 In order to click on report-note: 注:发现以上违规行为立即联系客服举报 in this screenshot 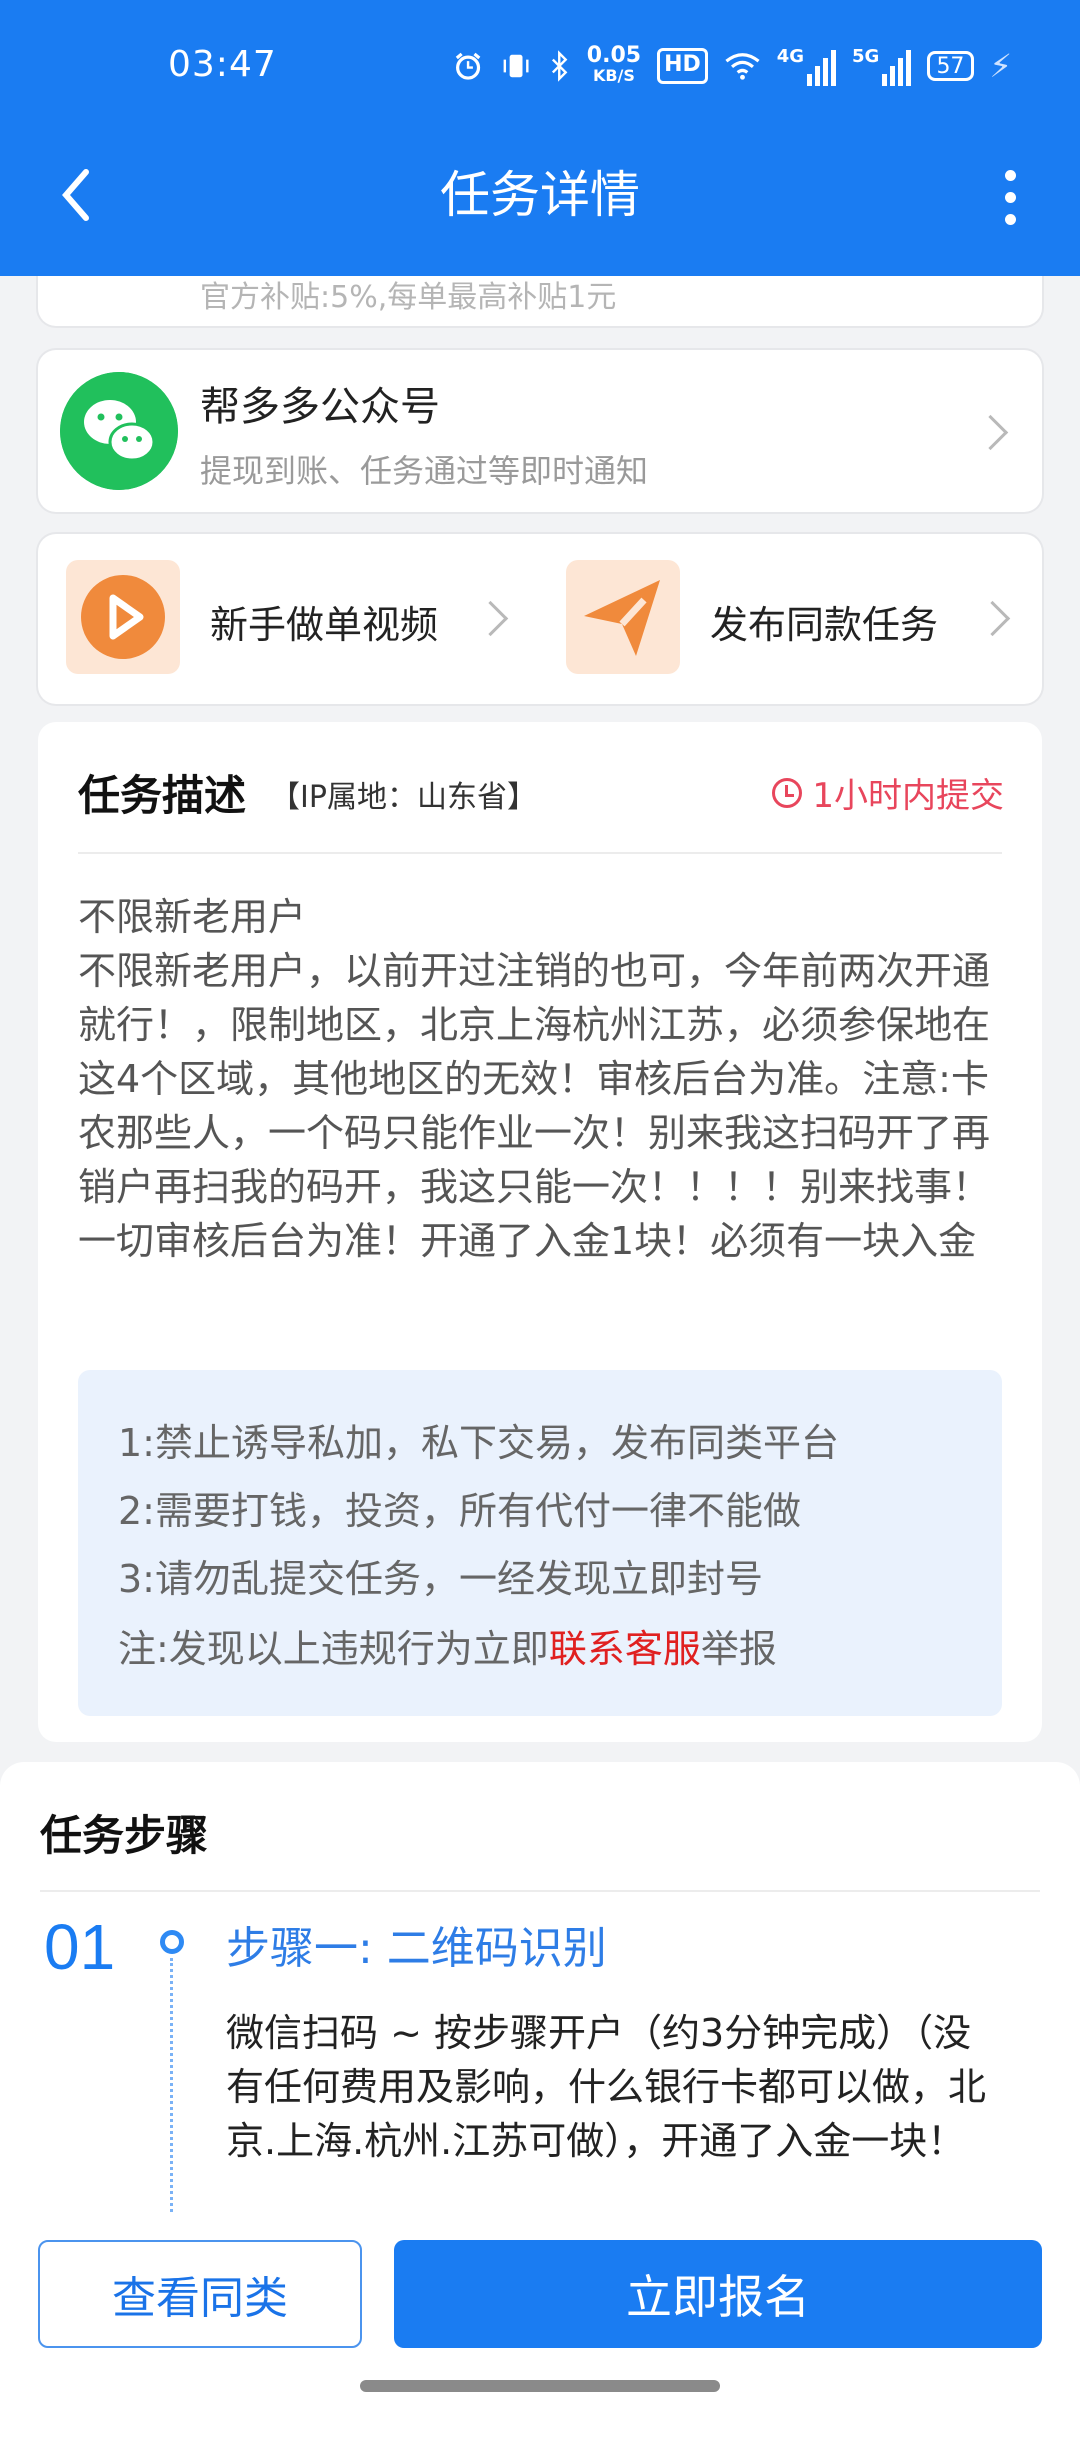, I will do `click(447, 1645)`.